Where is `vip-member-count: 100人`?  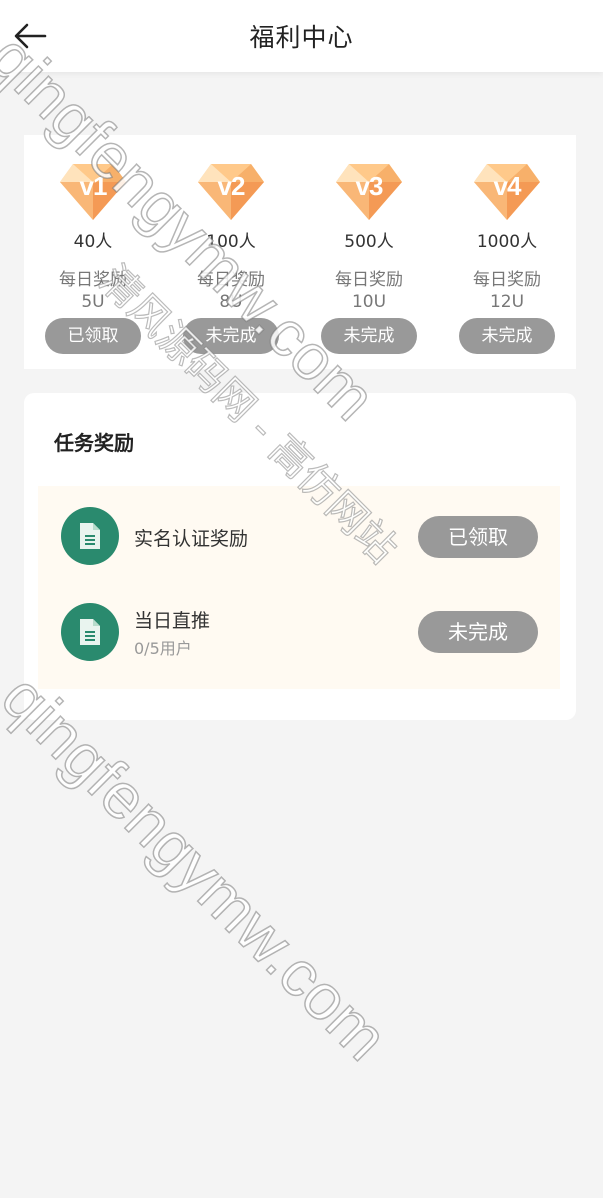
vip-member-count: 100人 is located at coordinates (231, 242).